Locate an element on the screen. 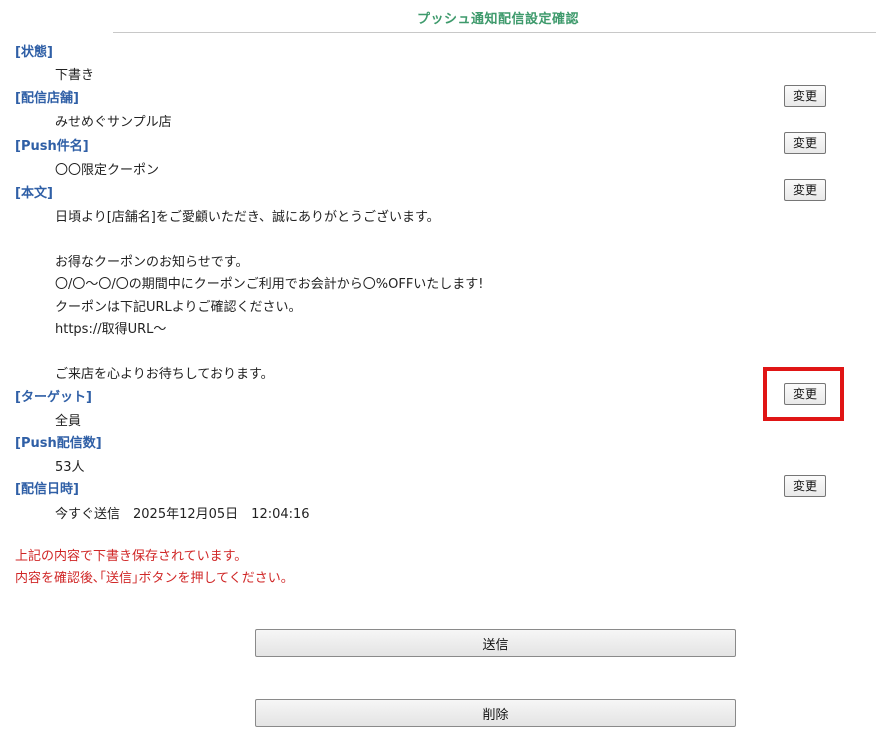  send-datetime-change-button: 変更 is located at coordinates (805, 486).